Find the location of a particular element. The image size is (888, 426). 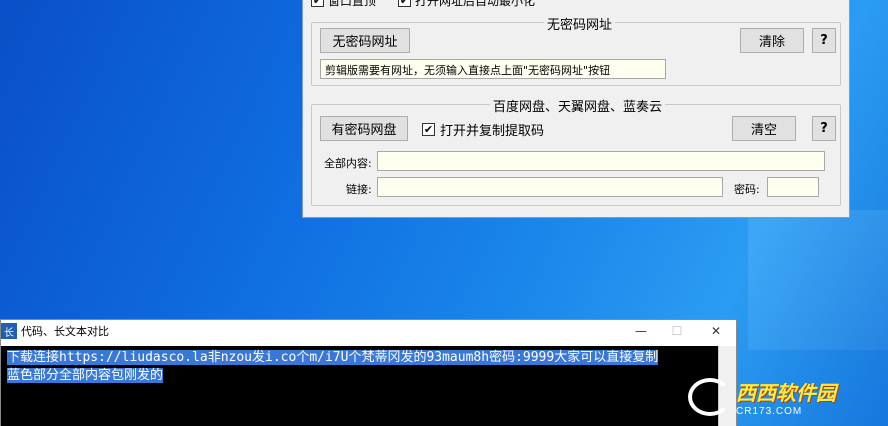

watermark-text: 西西软件园 CR173.COM is located at coordinates (786, 397).